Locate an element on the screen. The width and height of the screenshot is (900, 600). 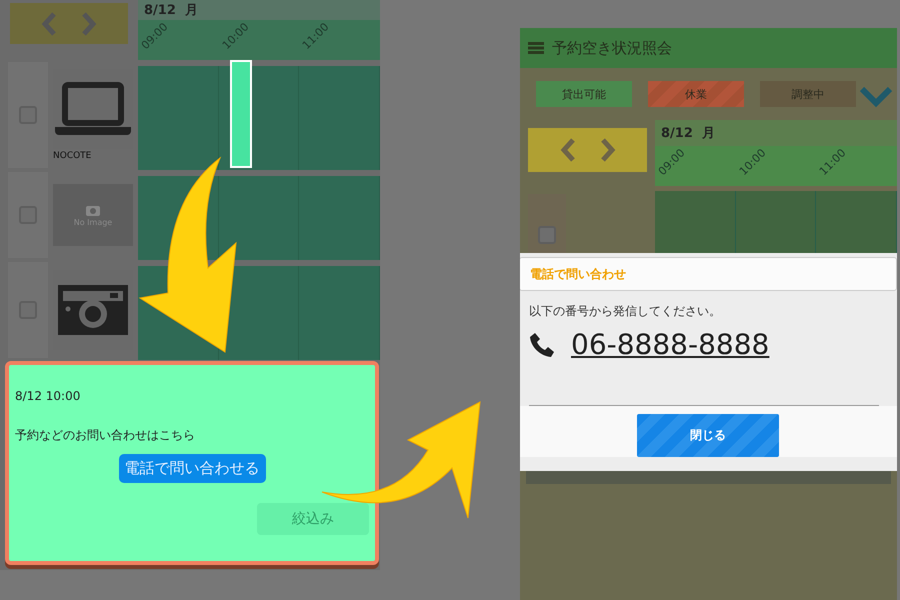
selected-slot is located at coordinates (241, 114).